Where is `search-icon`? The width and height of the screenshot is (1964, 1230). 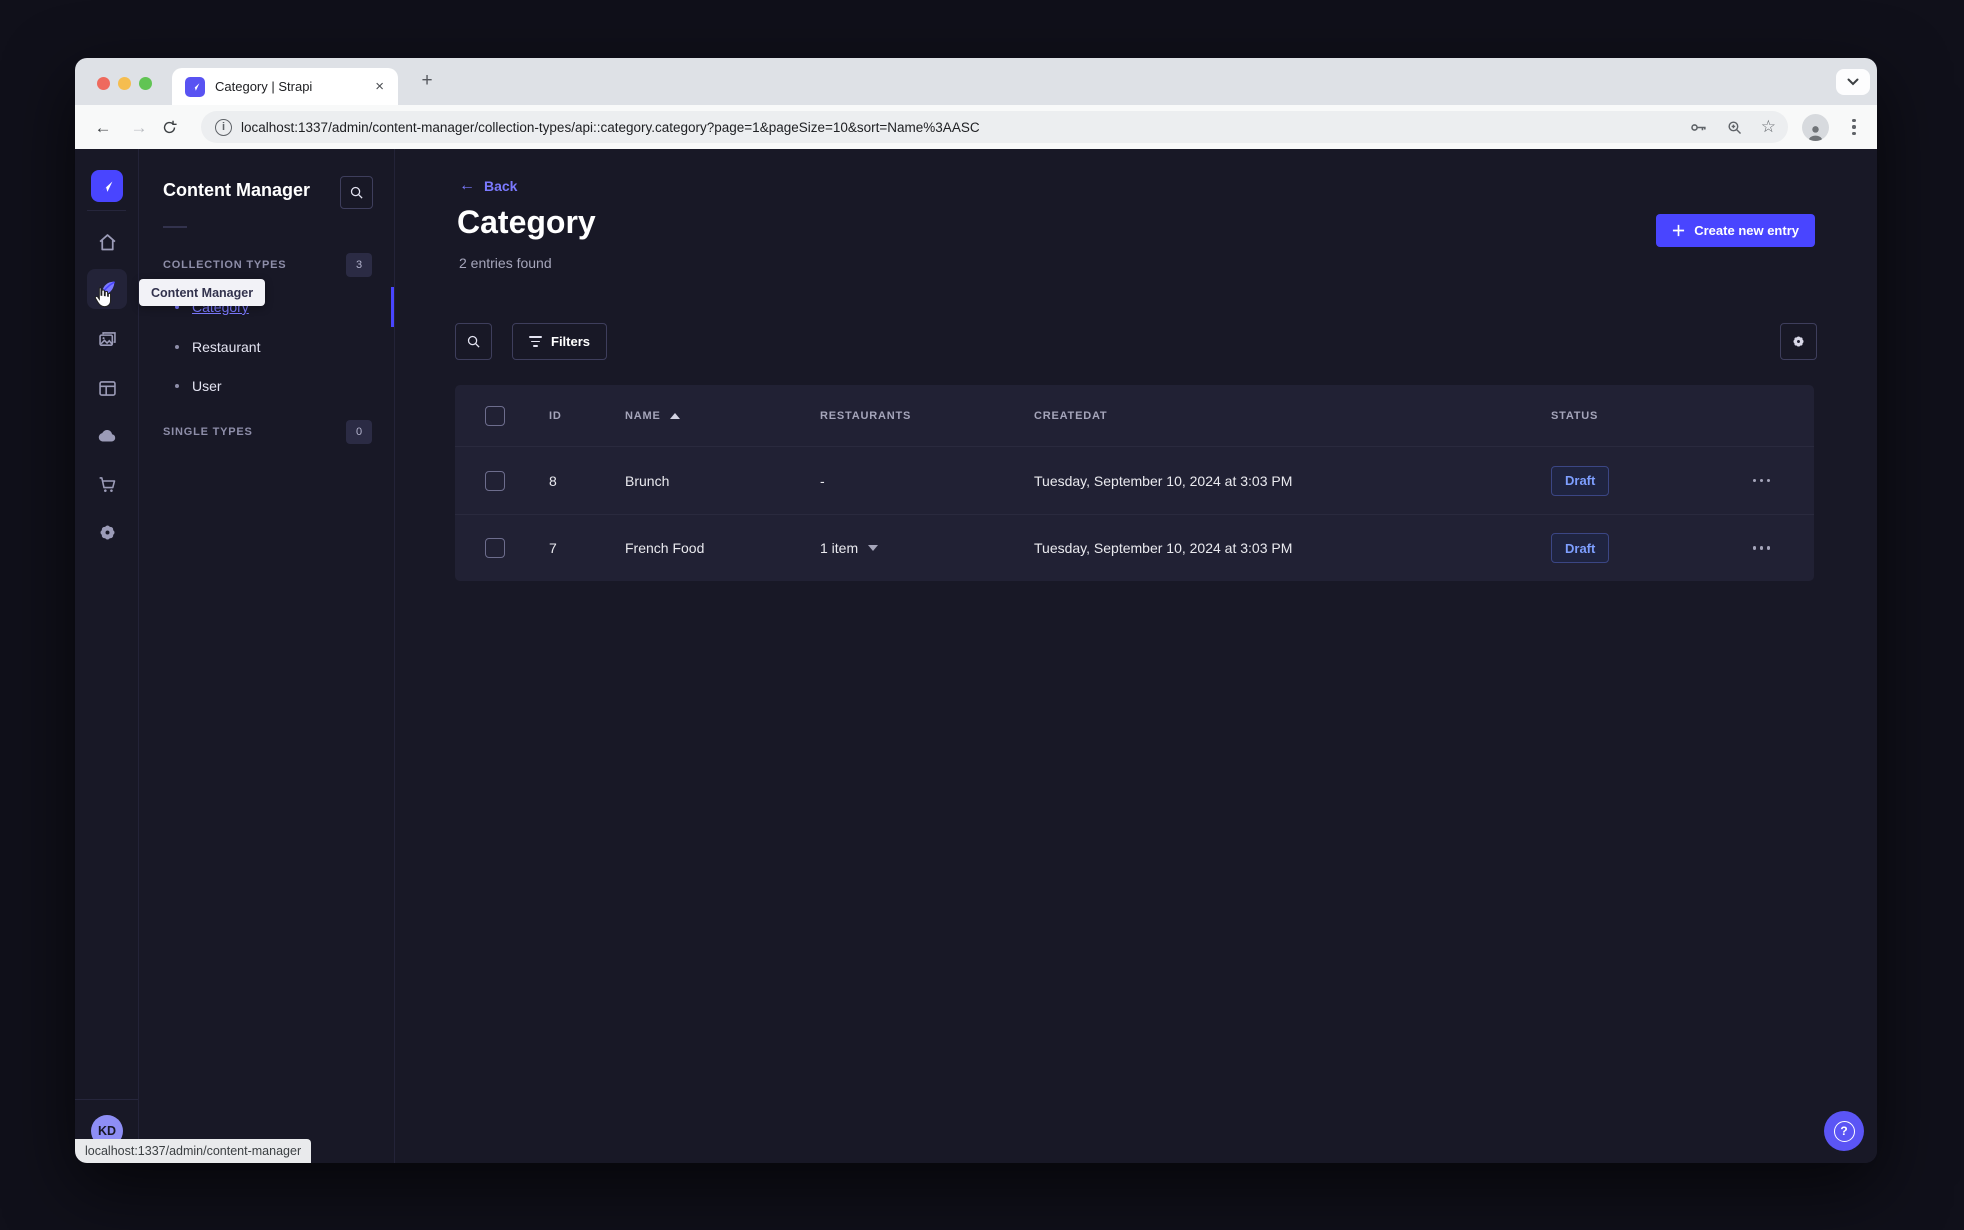
search-icon is located at coordinates (473, 341).